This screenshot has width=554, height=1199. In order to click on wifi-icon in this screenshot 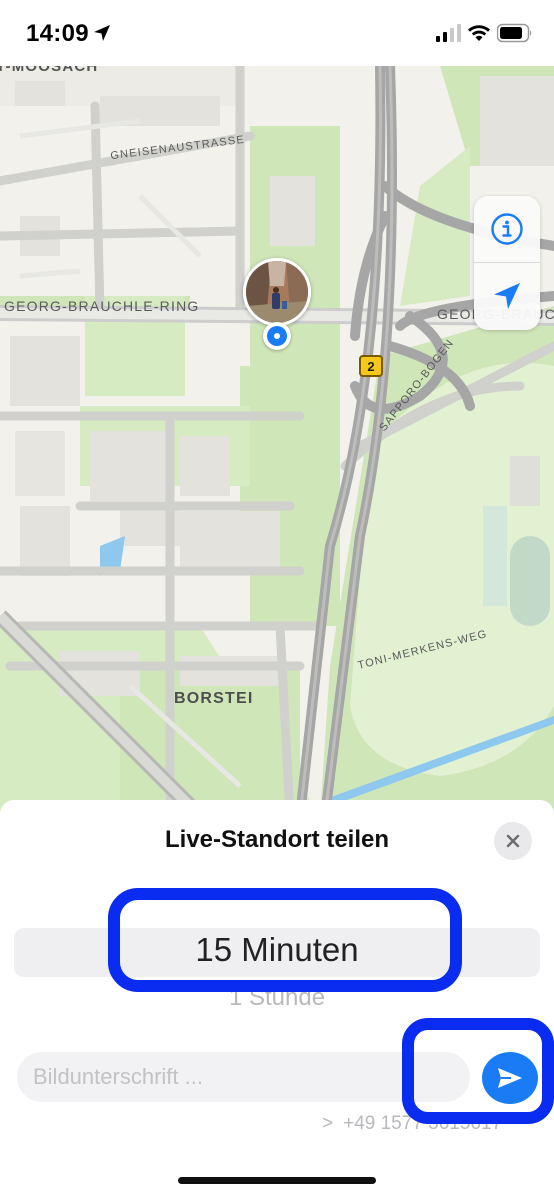, I will do `click(479, 33)`.